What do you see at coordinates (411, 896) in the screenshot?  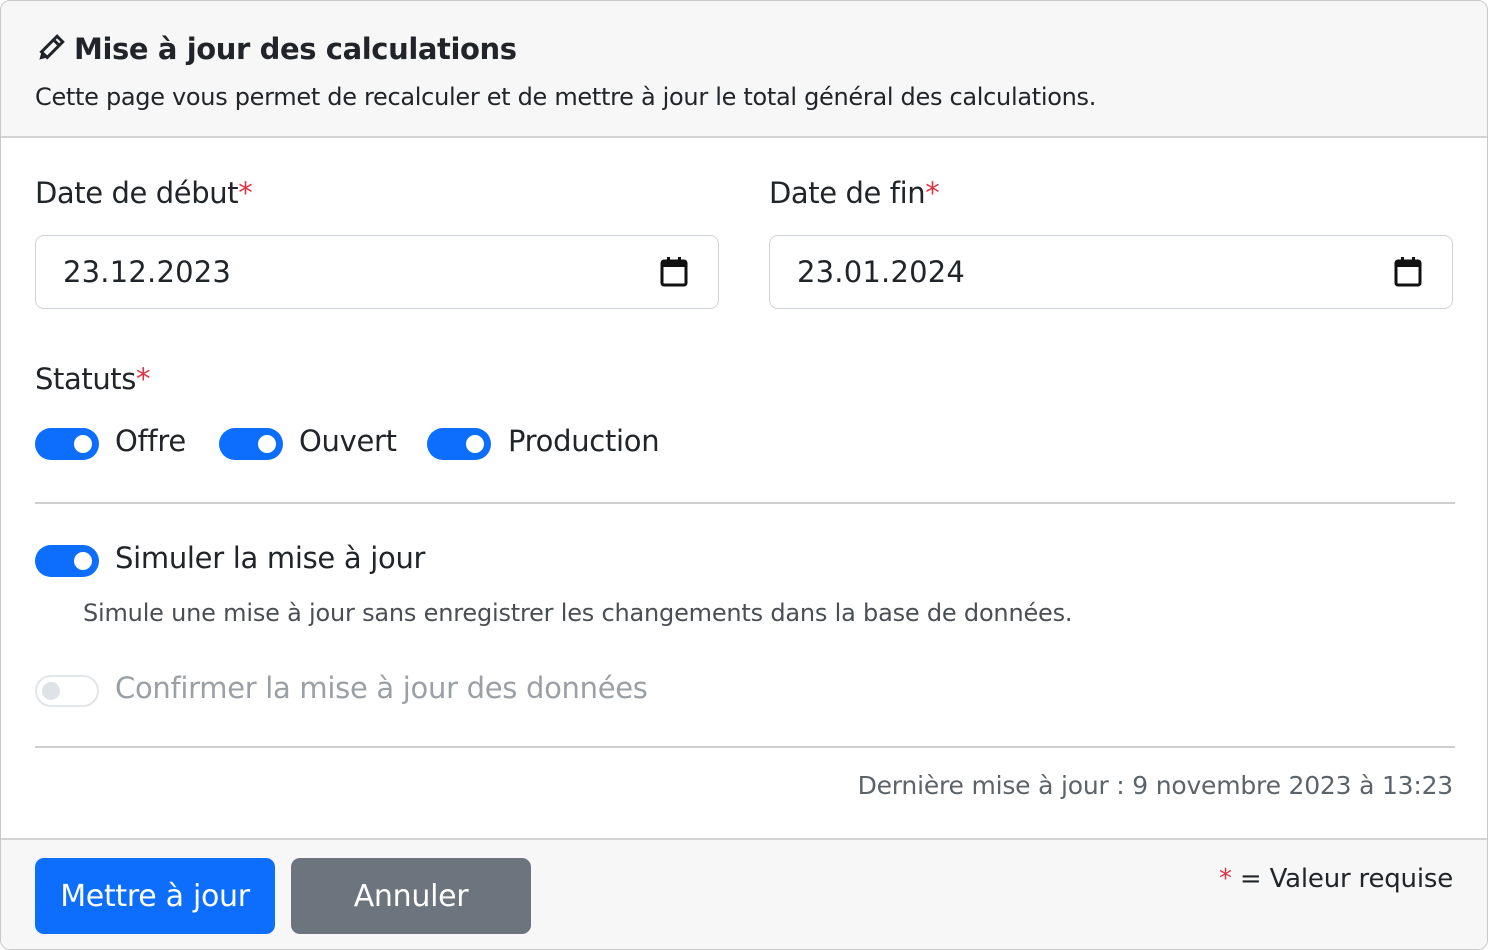 I see `cancel-button: Annuler` at bounding box center [411, 896].